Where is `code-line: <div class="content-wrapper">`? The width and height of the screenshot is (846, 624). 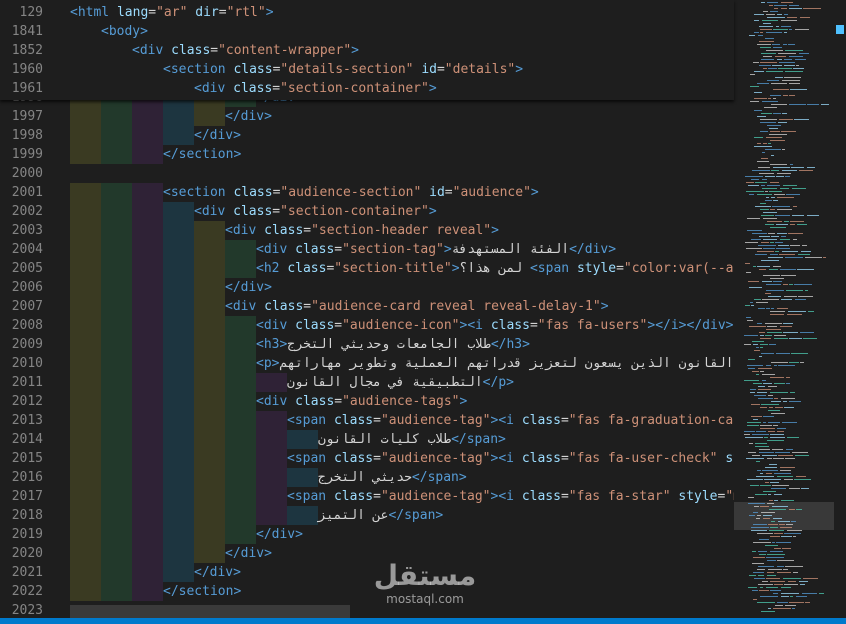 code-line: <div class="content-wrapper"> is located at coordinates (397, 50).